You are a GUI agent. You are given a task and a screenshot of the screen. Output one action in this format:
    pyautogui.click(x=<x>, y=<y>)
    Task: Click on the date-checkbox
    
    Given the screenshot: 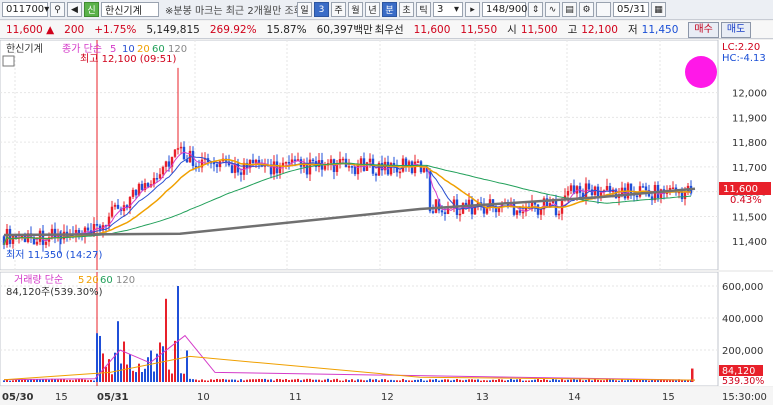 What is the action you would take?
    pyautogui.click(x=603, y=9)
    